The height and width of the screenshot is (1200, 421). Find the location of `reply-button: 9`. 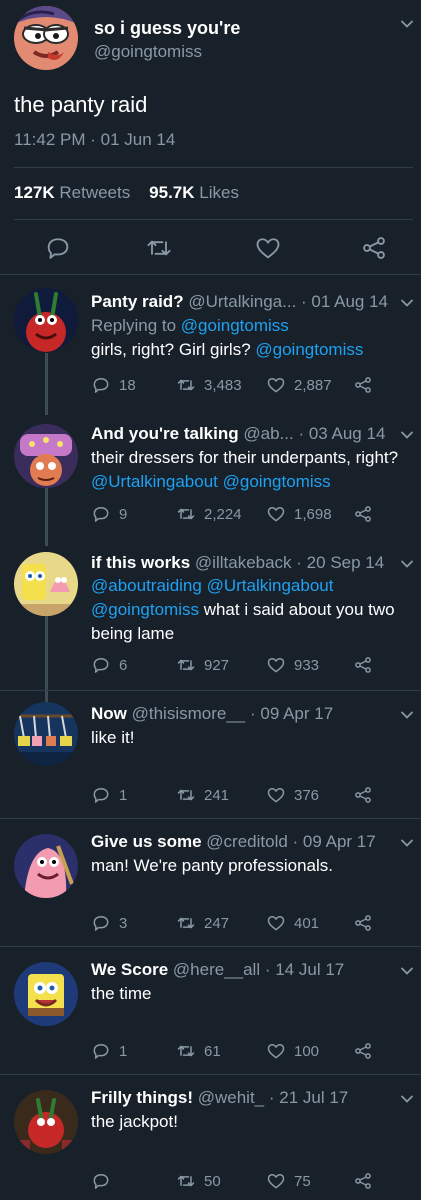

reply-button: 9 is located at coordinates (109, 514).